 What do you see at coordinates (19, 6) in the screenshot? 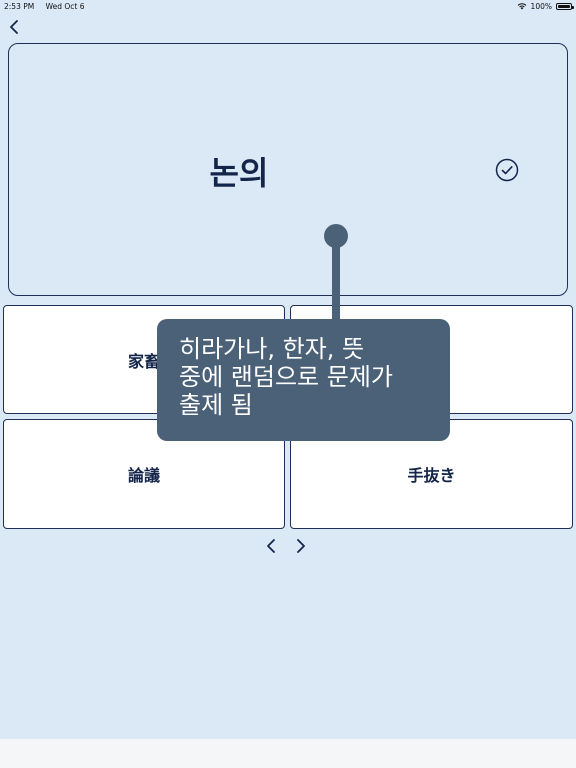
I see `status-time: 2:53 PM` at bounding box center [19, 6].